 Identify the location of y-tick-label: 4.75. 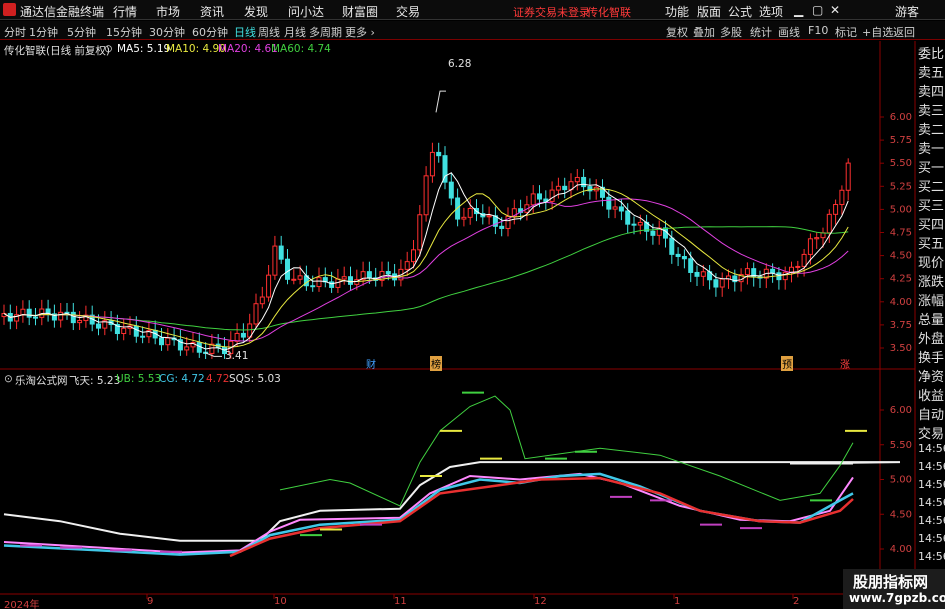
(901, 233).